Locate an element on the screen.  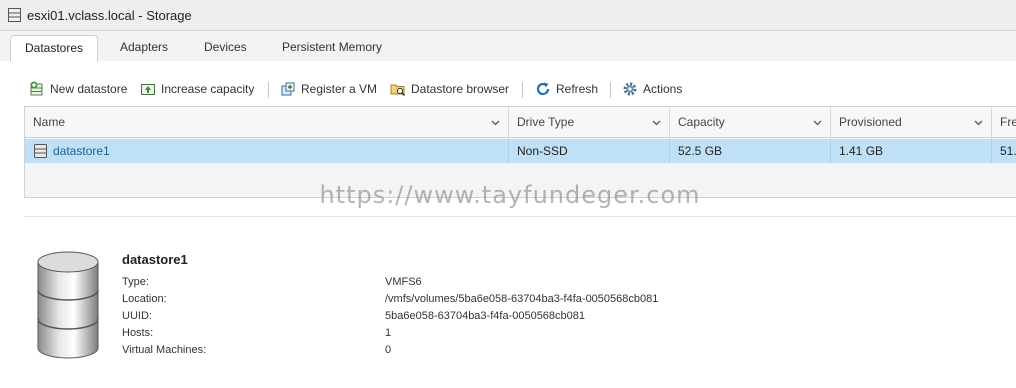
prop-value-type: VMFS6 is located at coordinates (403, 282).